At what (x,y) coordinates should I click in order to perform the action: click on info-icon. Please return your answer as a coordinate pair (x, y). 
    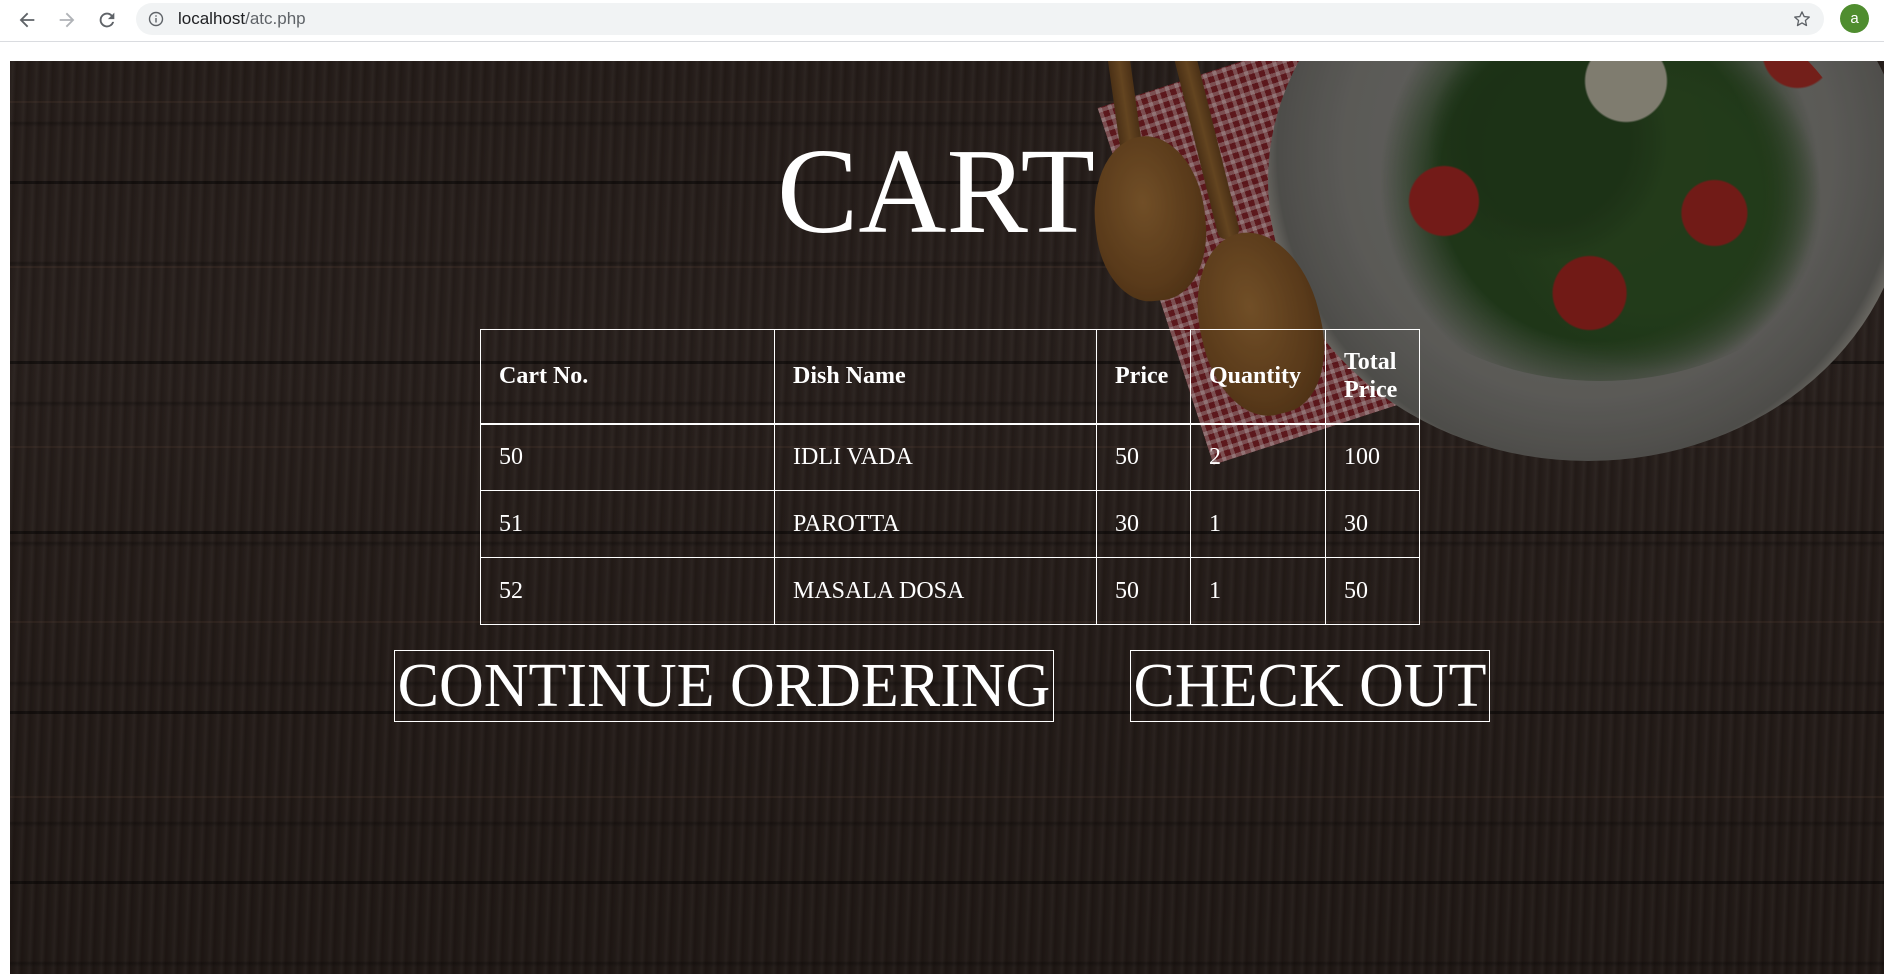
    Looking at the image, I should click on (156, 19).